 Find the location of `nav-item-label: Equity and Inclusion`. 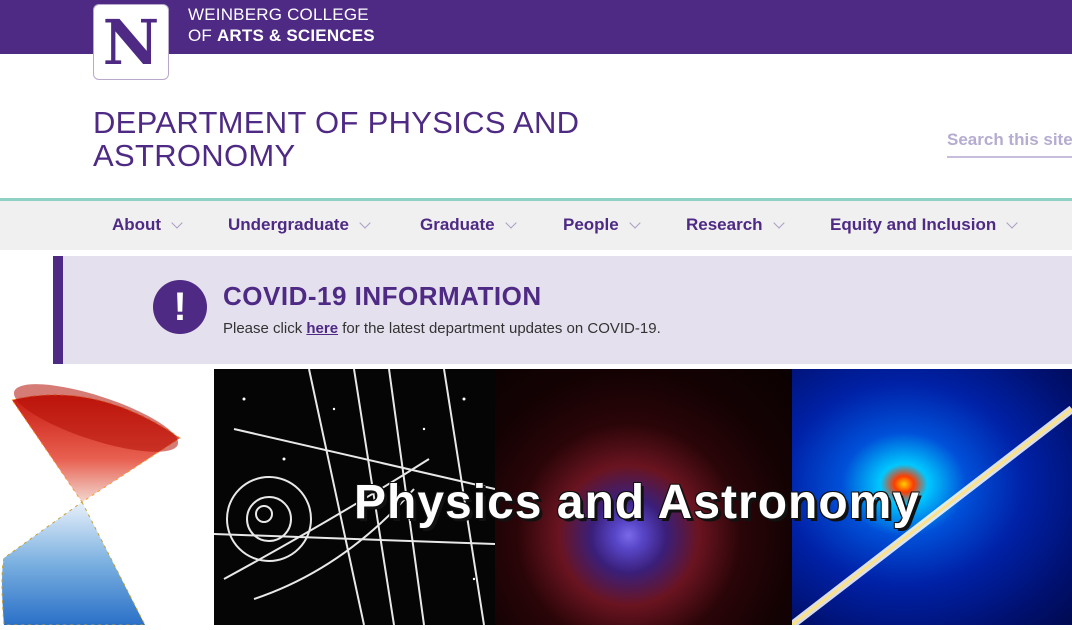

nav-item-label: Equity and Inclusion is located at coordinates (913, 224).